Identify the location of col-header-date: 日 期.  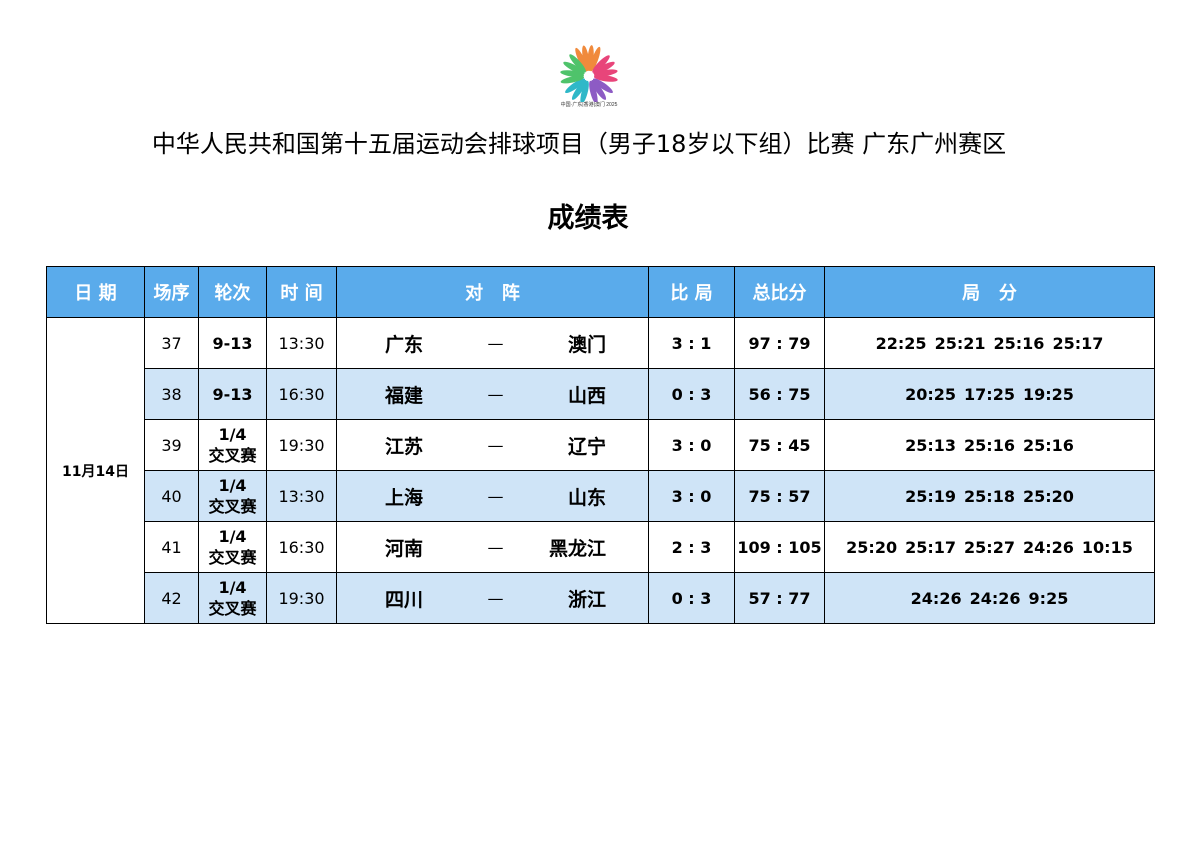
(95, 292).